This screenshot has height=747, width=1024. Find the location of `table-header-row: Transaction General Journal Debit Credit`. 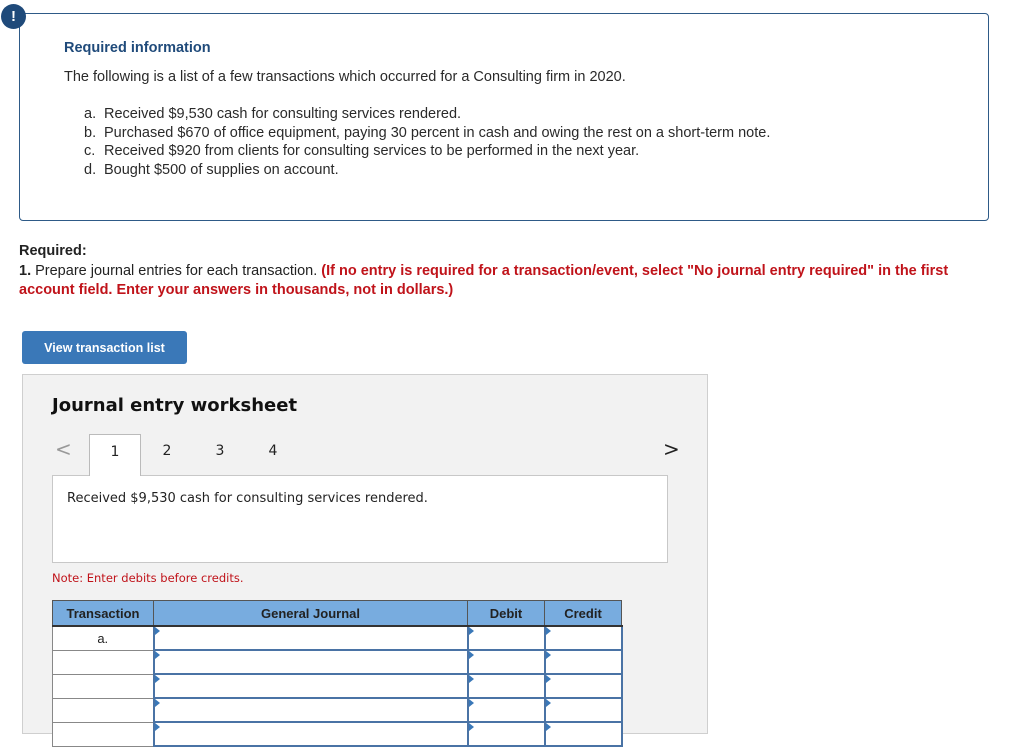

table-header-row: Transaction General Journal Debit Credit is located at coordinates (337, 613).